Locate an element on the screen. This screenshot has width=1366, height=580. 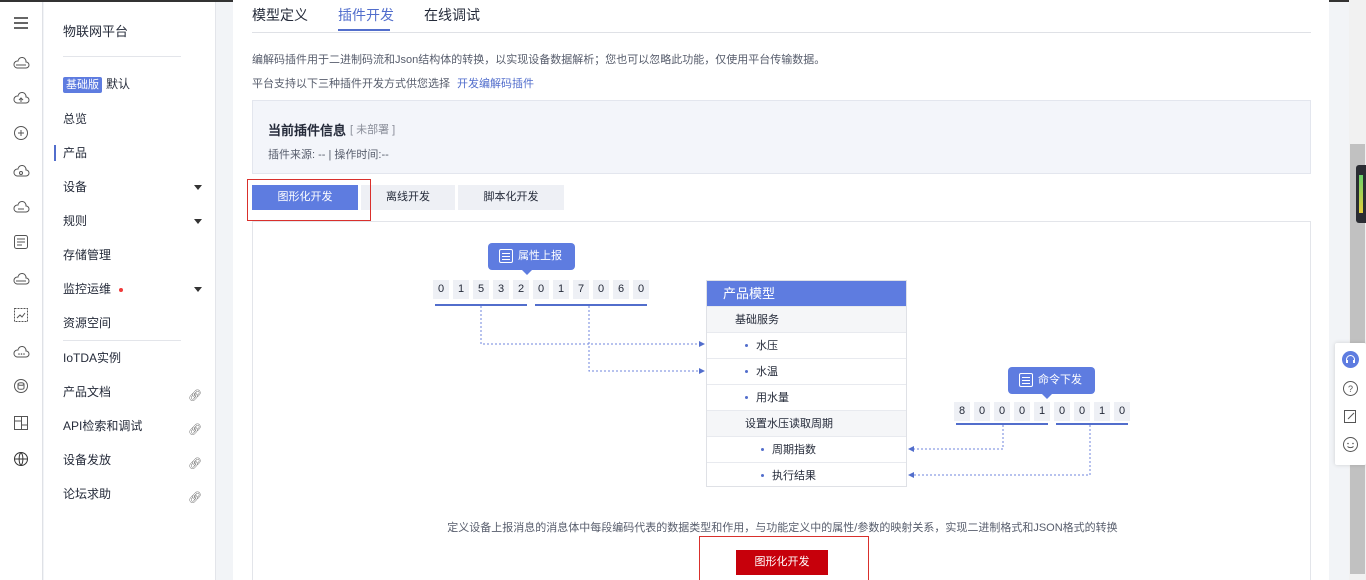
binary-digit: 3 is located at coordinates (501, 289).